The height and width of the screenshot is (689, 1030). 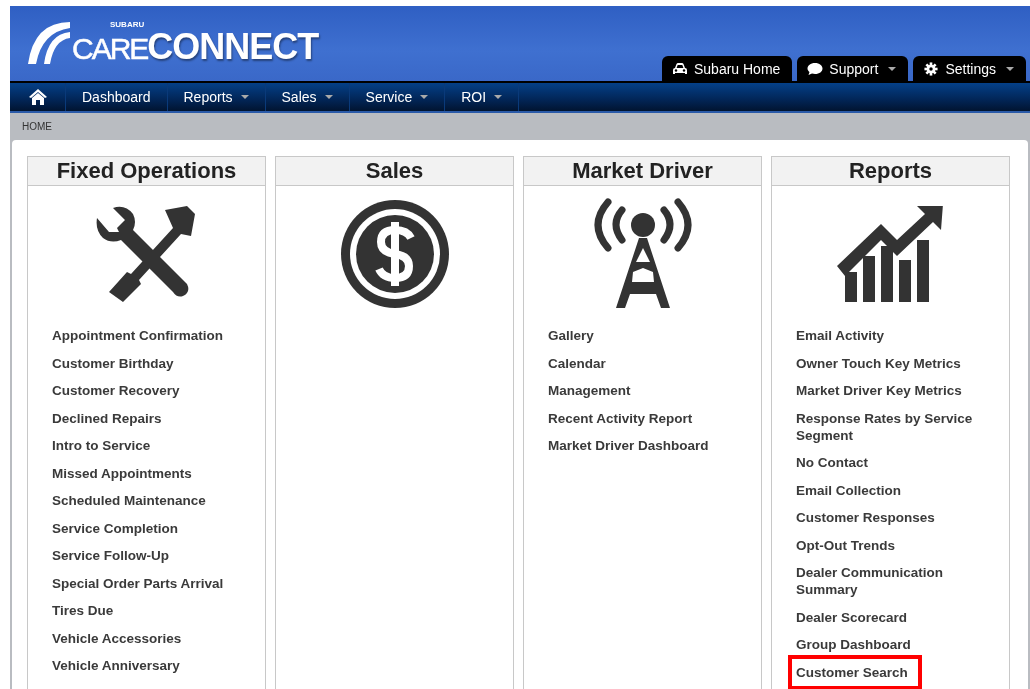 What do you see at coordinates (890, 171) in the screenshot?
I see `panel-title: Reports` at bounding box center [890, 171].